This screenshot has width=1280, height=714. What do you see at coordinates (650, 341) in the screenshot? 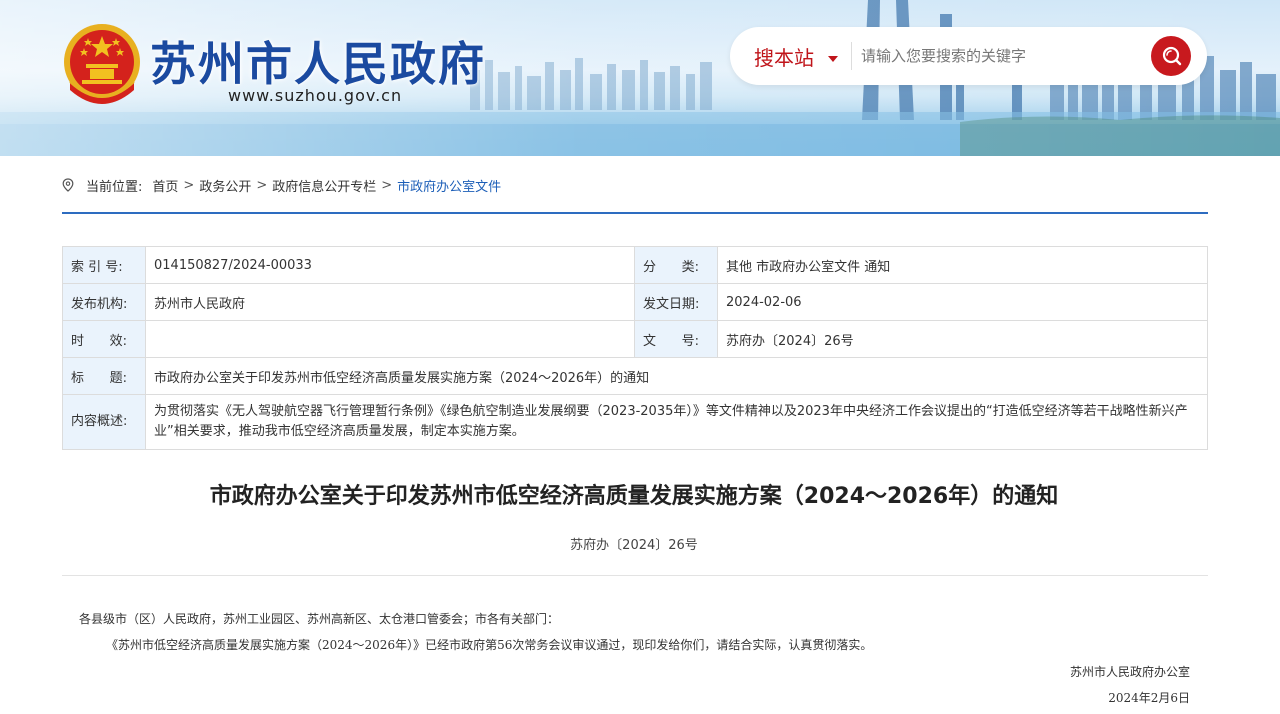
I see `doc-no-label-char: 文` at bounding box center [650, 341].